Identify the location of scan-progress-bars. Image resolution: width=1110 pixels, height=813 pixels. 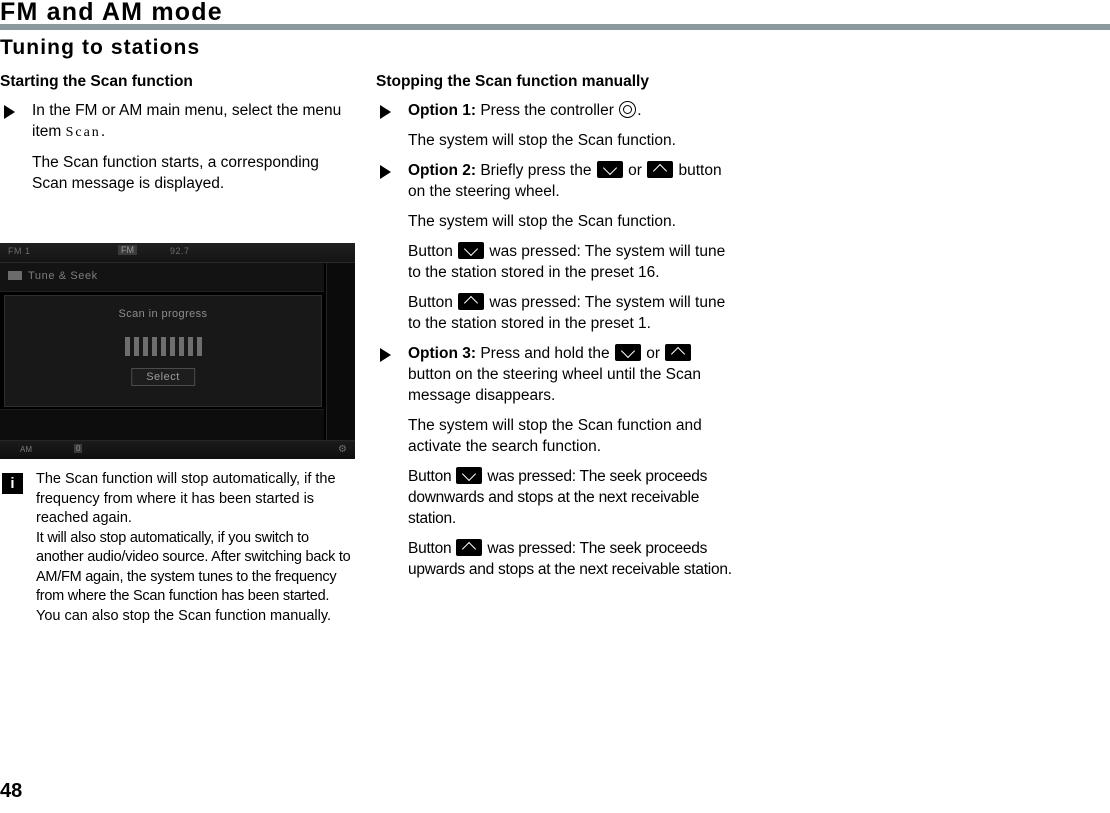
(163, 346).